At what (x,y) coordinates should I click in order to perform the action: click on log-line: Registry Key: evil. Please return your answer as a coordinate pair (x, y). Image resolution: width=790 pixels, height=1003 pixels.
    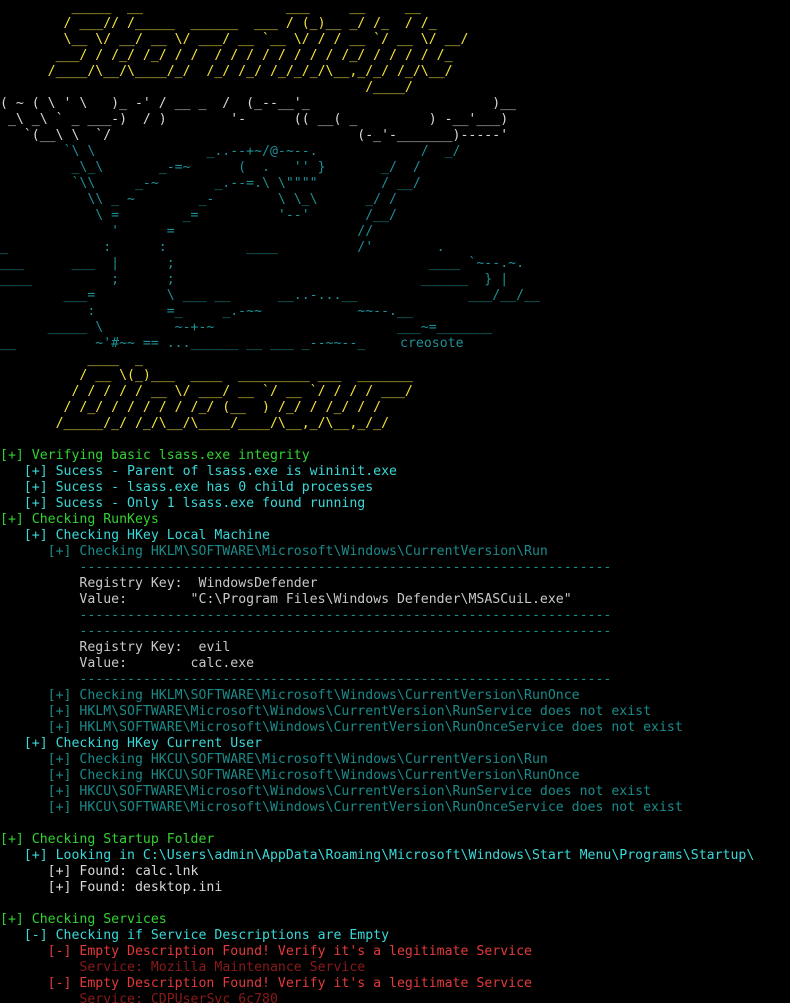
    Looking at the image, I should click on (395, 648).